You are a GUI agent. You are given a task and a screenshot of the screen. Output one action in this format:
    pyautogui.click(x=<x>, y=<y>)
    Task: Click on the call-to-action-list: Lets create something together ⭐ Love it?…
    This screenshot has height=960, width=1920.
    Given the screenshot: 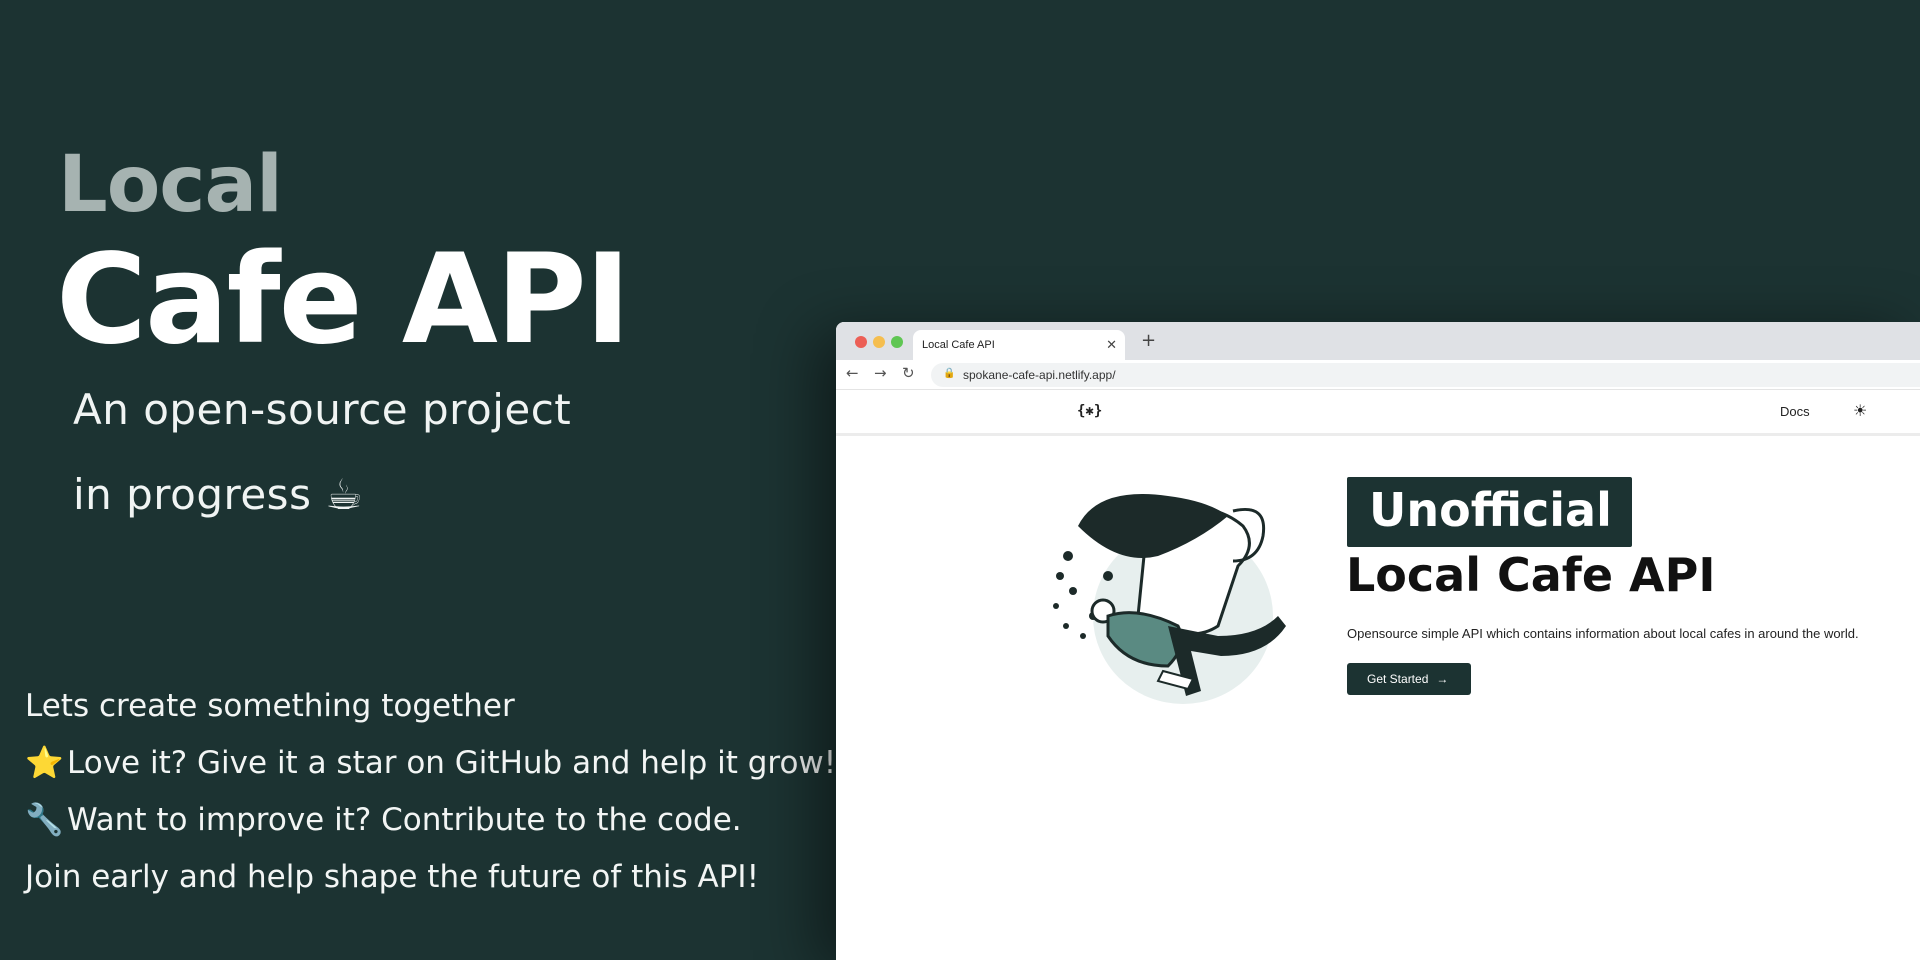 What is the action you would take?
    pyautogui.click(x=430, y=798)
    